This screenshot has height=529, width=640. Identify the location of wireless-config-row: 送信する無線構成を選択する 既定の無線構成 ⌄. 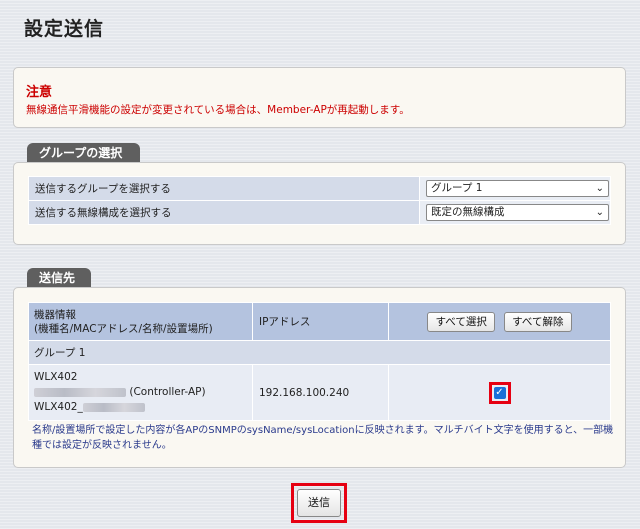
(319, 212).